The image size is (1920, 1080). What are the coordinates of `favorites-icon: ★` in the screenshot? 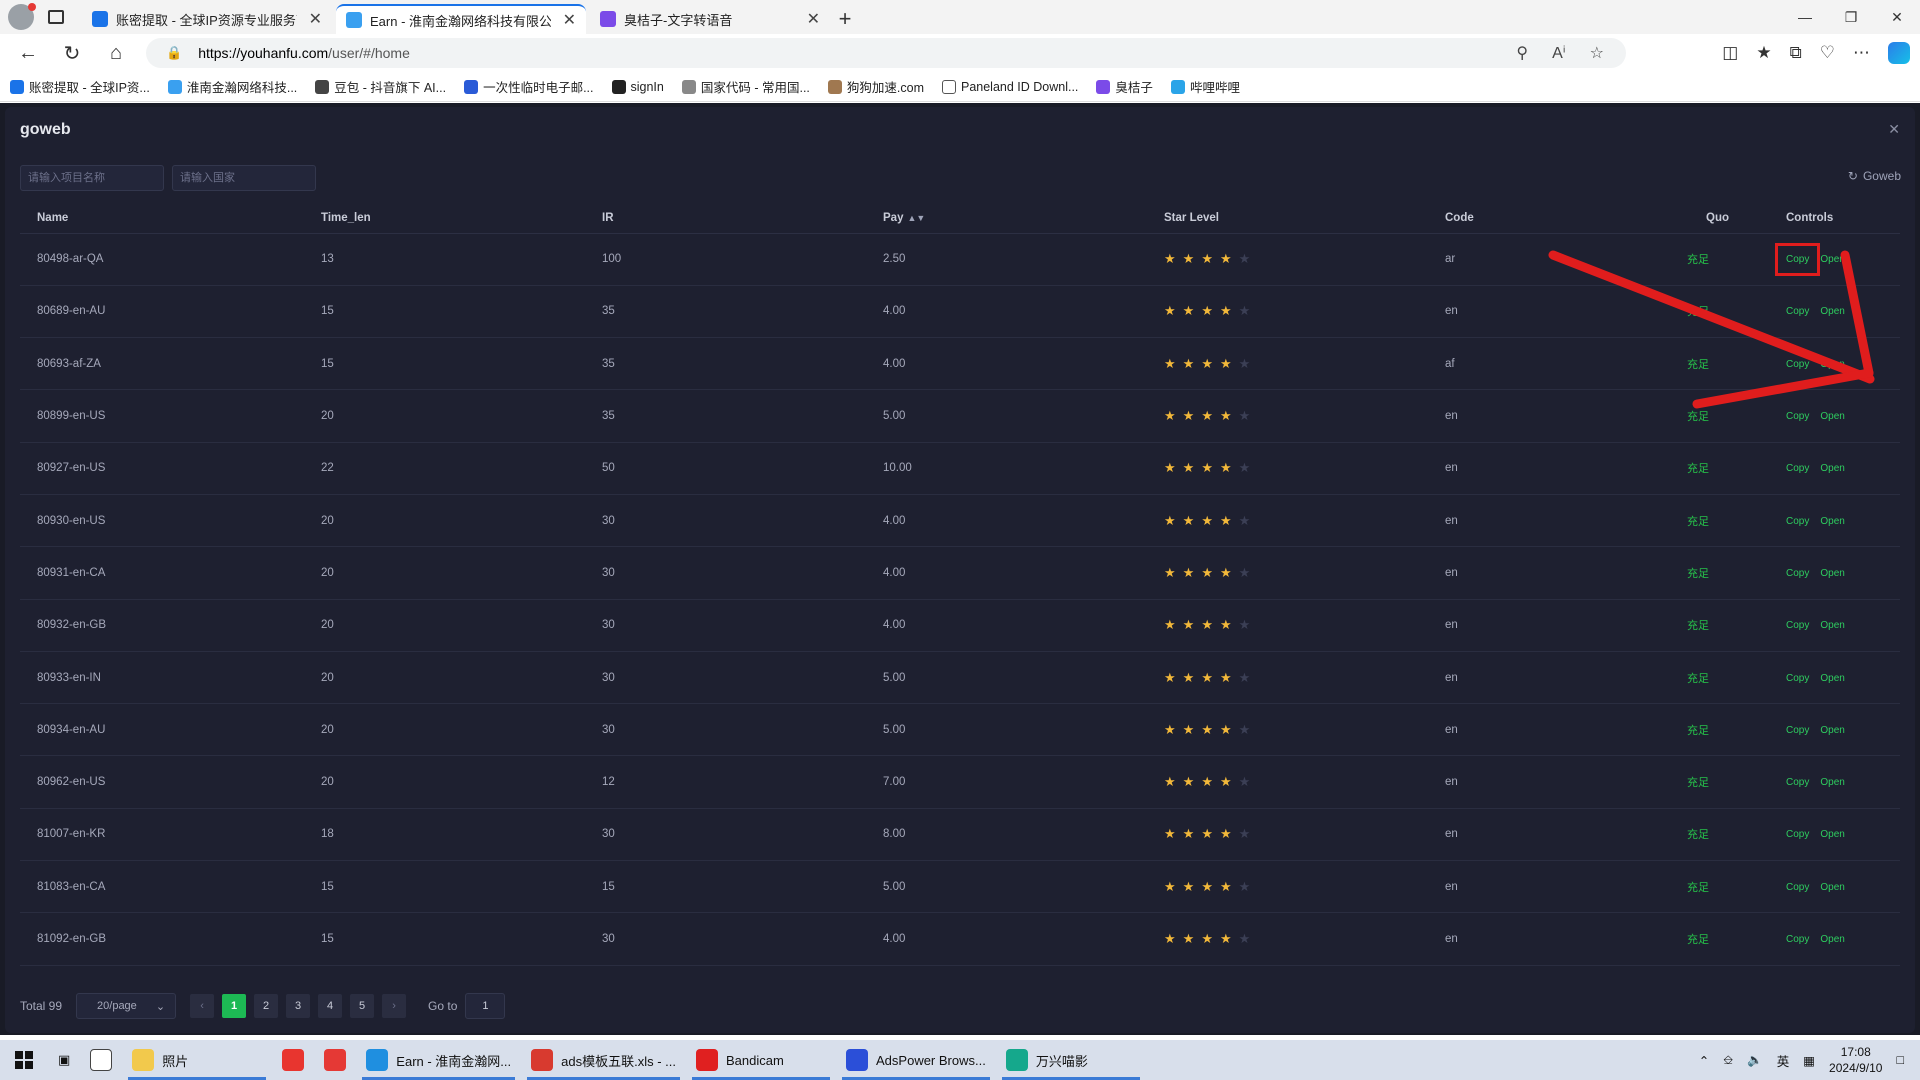 It's located at (1763, 53).